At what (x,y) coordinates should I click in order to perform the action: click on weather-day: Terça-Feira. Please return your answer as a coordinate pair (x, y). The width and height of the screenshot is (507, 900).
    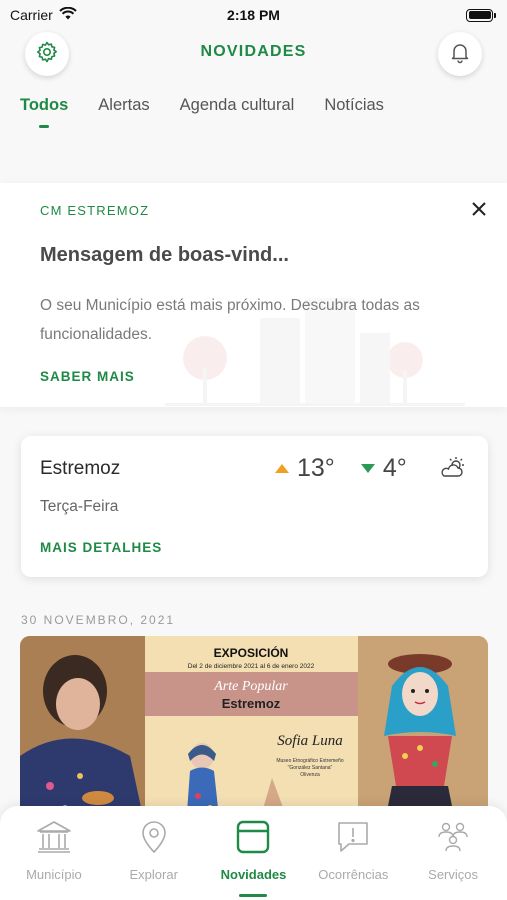
    Looking at the image, I should click on (79, 506).